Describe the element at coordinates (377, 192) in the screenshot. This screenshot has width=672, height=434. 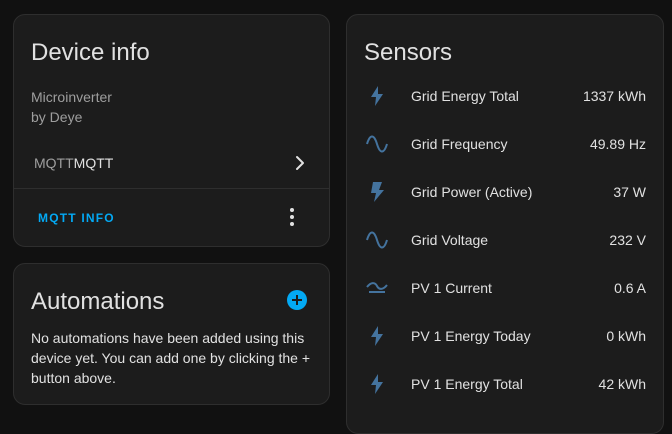
I see `flash-icon` at that location.